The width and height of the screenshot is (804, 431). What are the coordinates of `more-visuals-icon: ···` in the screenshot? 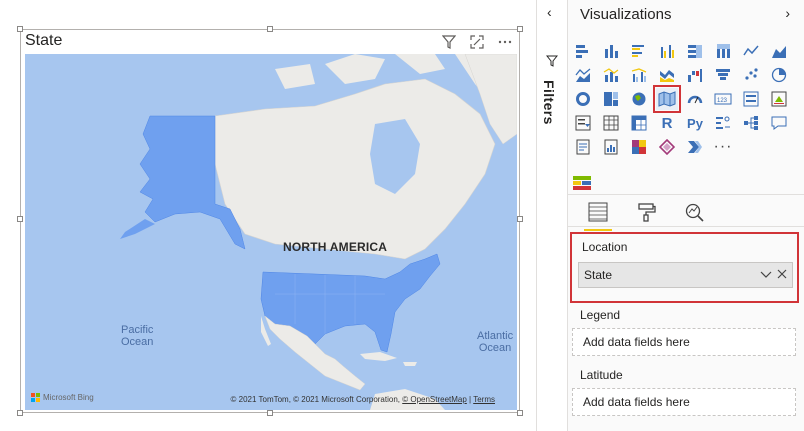 It's located at (723, 147).